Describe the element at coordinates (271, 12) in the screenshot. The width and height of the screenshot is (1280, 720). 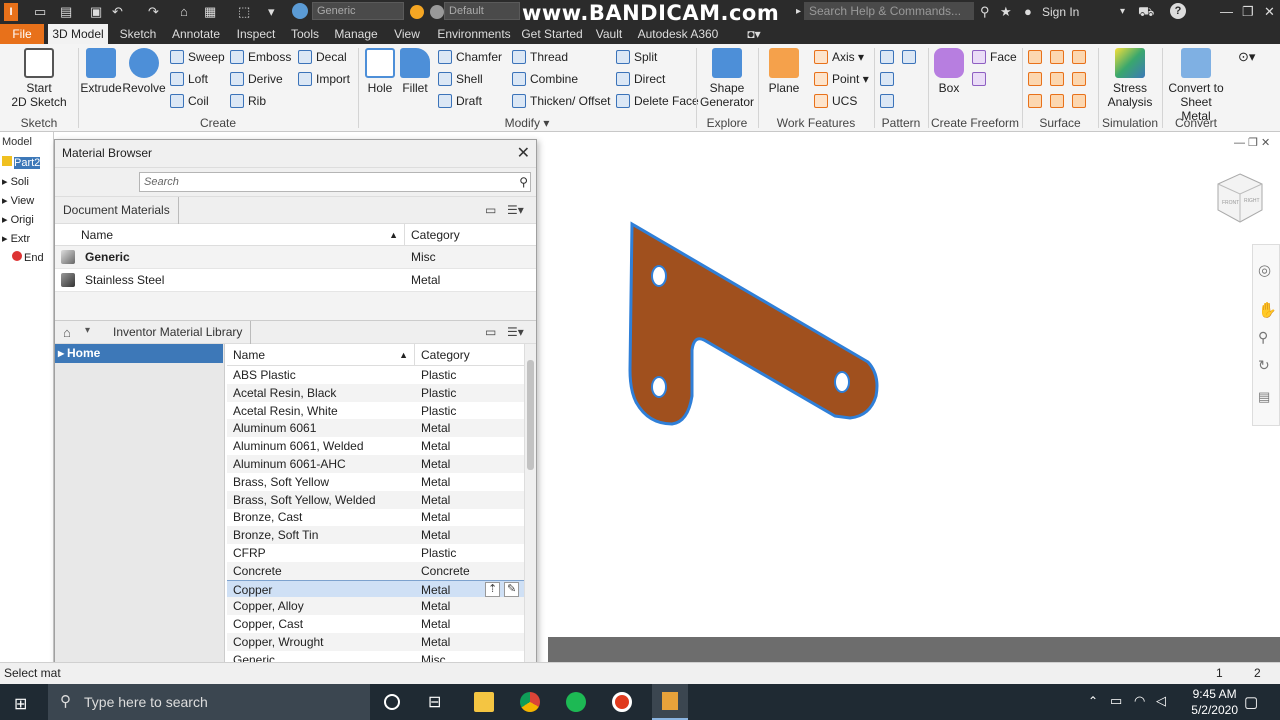
I see `settings-icon: ▾` at that location.